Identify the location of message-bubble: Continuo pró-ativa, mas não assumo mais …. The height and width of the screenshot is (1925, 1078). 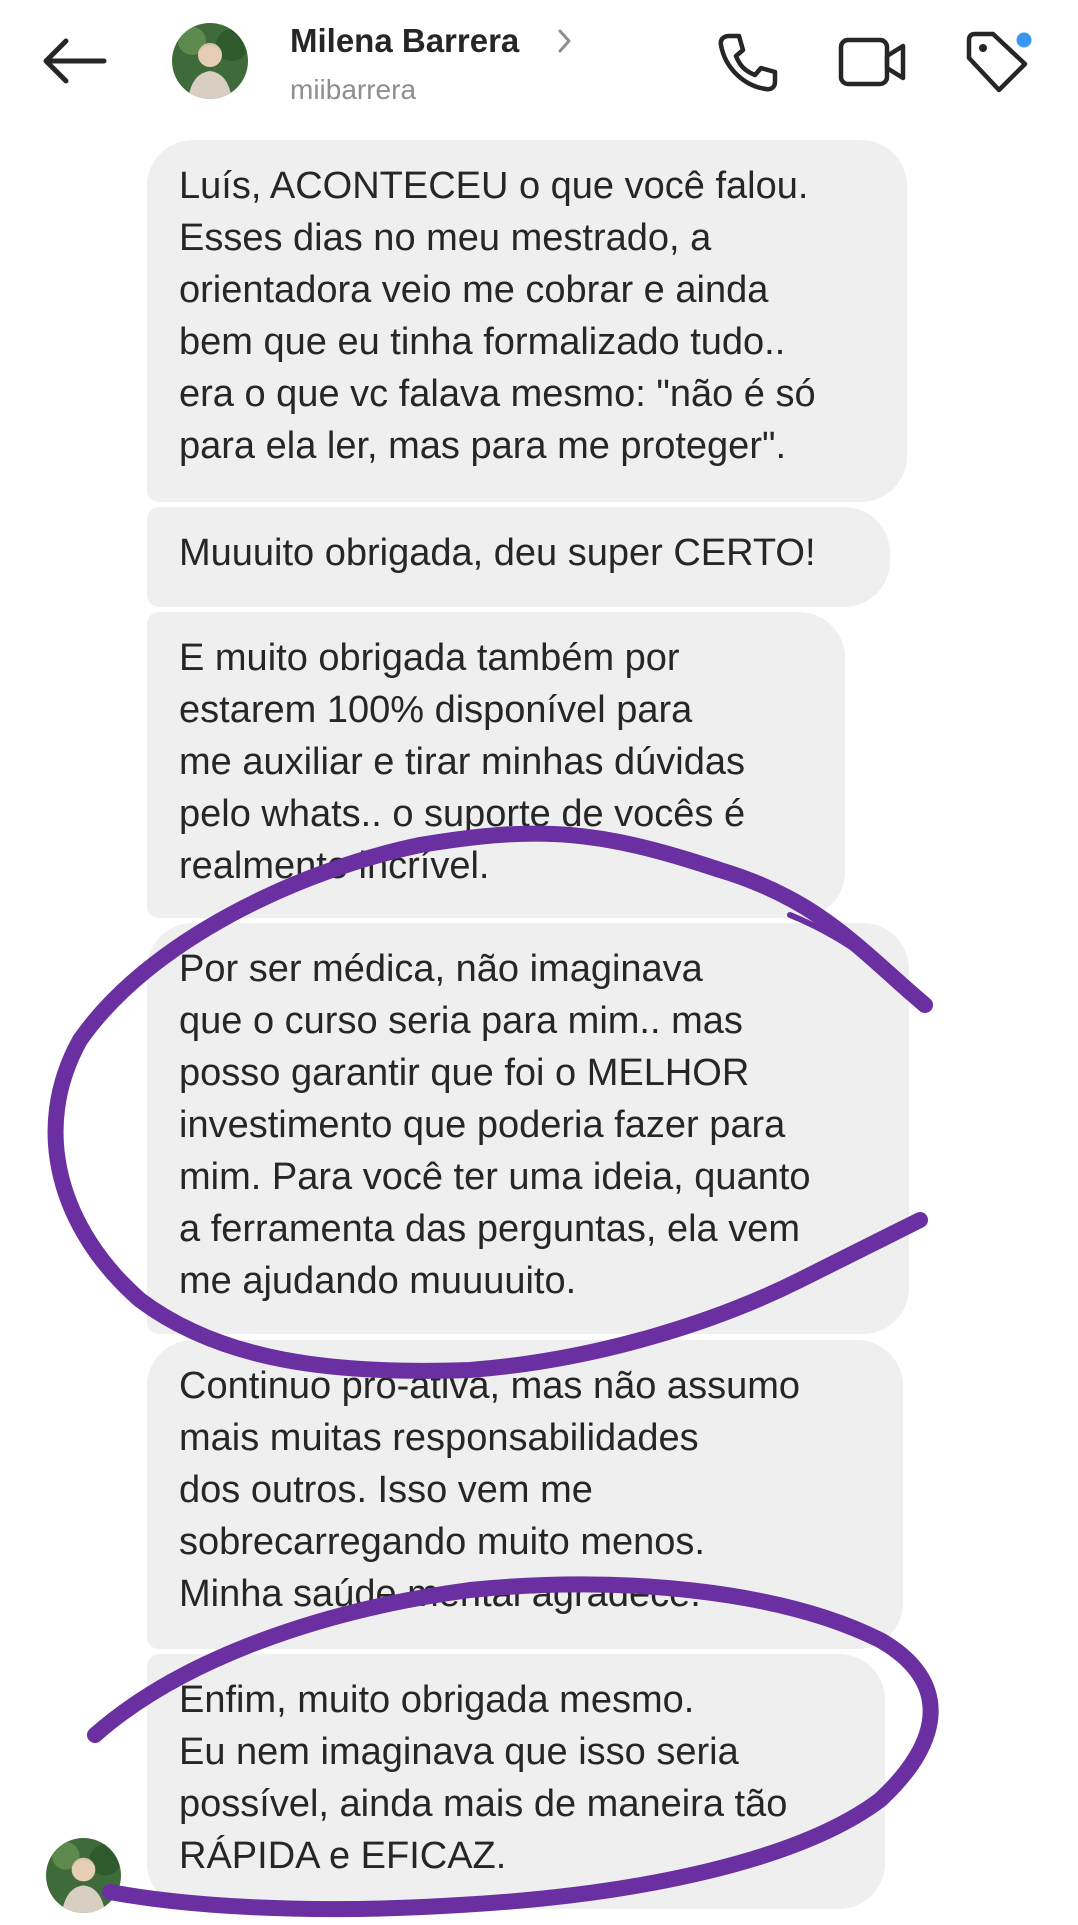
(525, 1494).